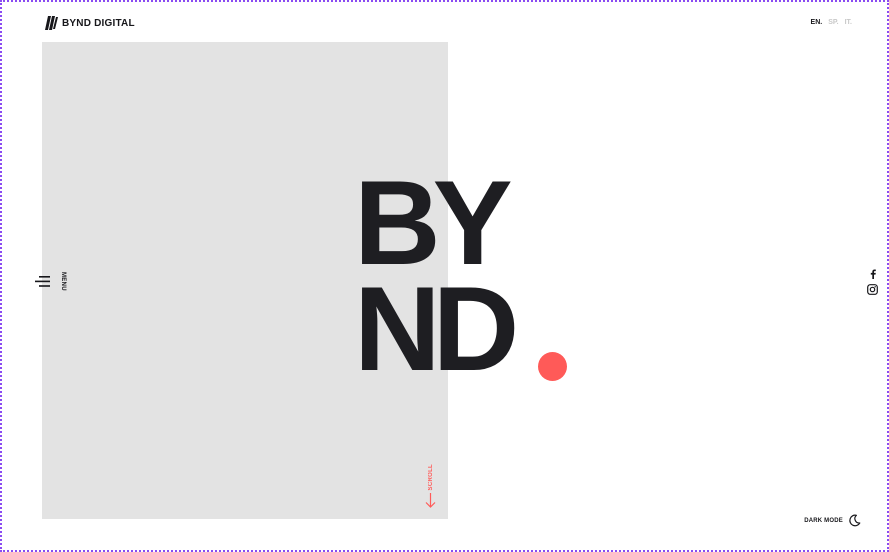  What do you see at coordinates (433, 223) in the screenshot?
I see `hero-line-1: BY` at bounding box center [433, 223].